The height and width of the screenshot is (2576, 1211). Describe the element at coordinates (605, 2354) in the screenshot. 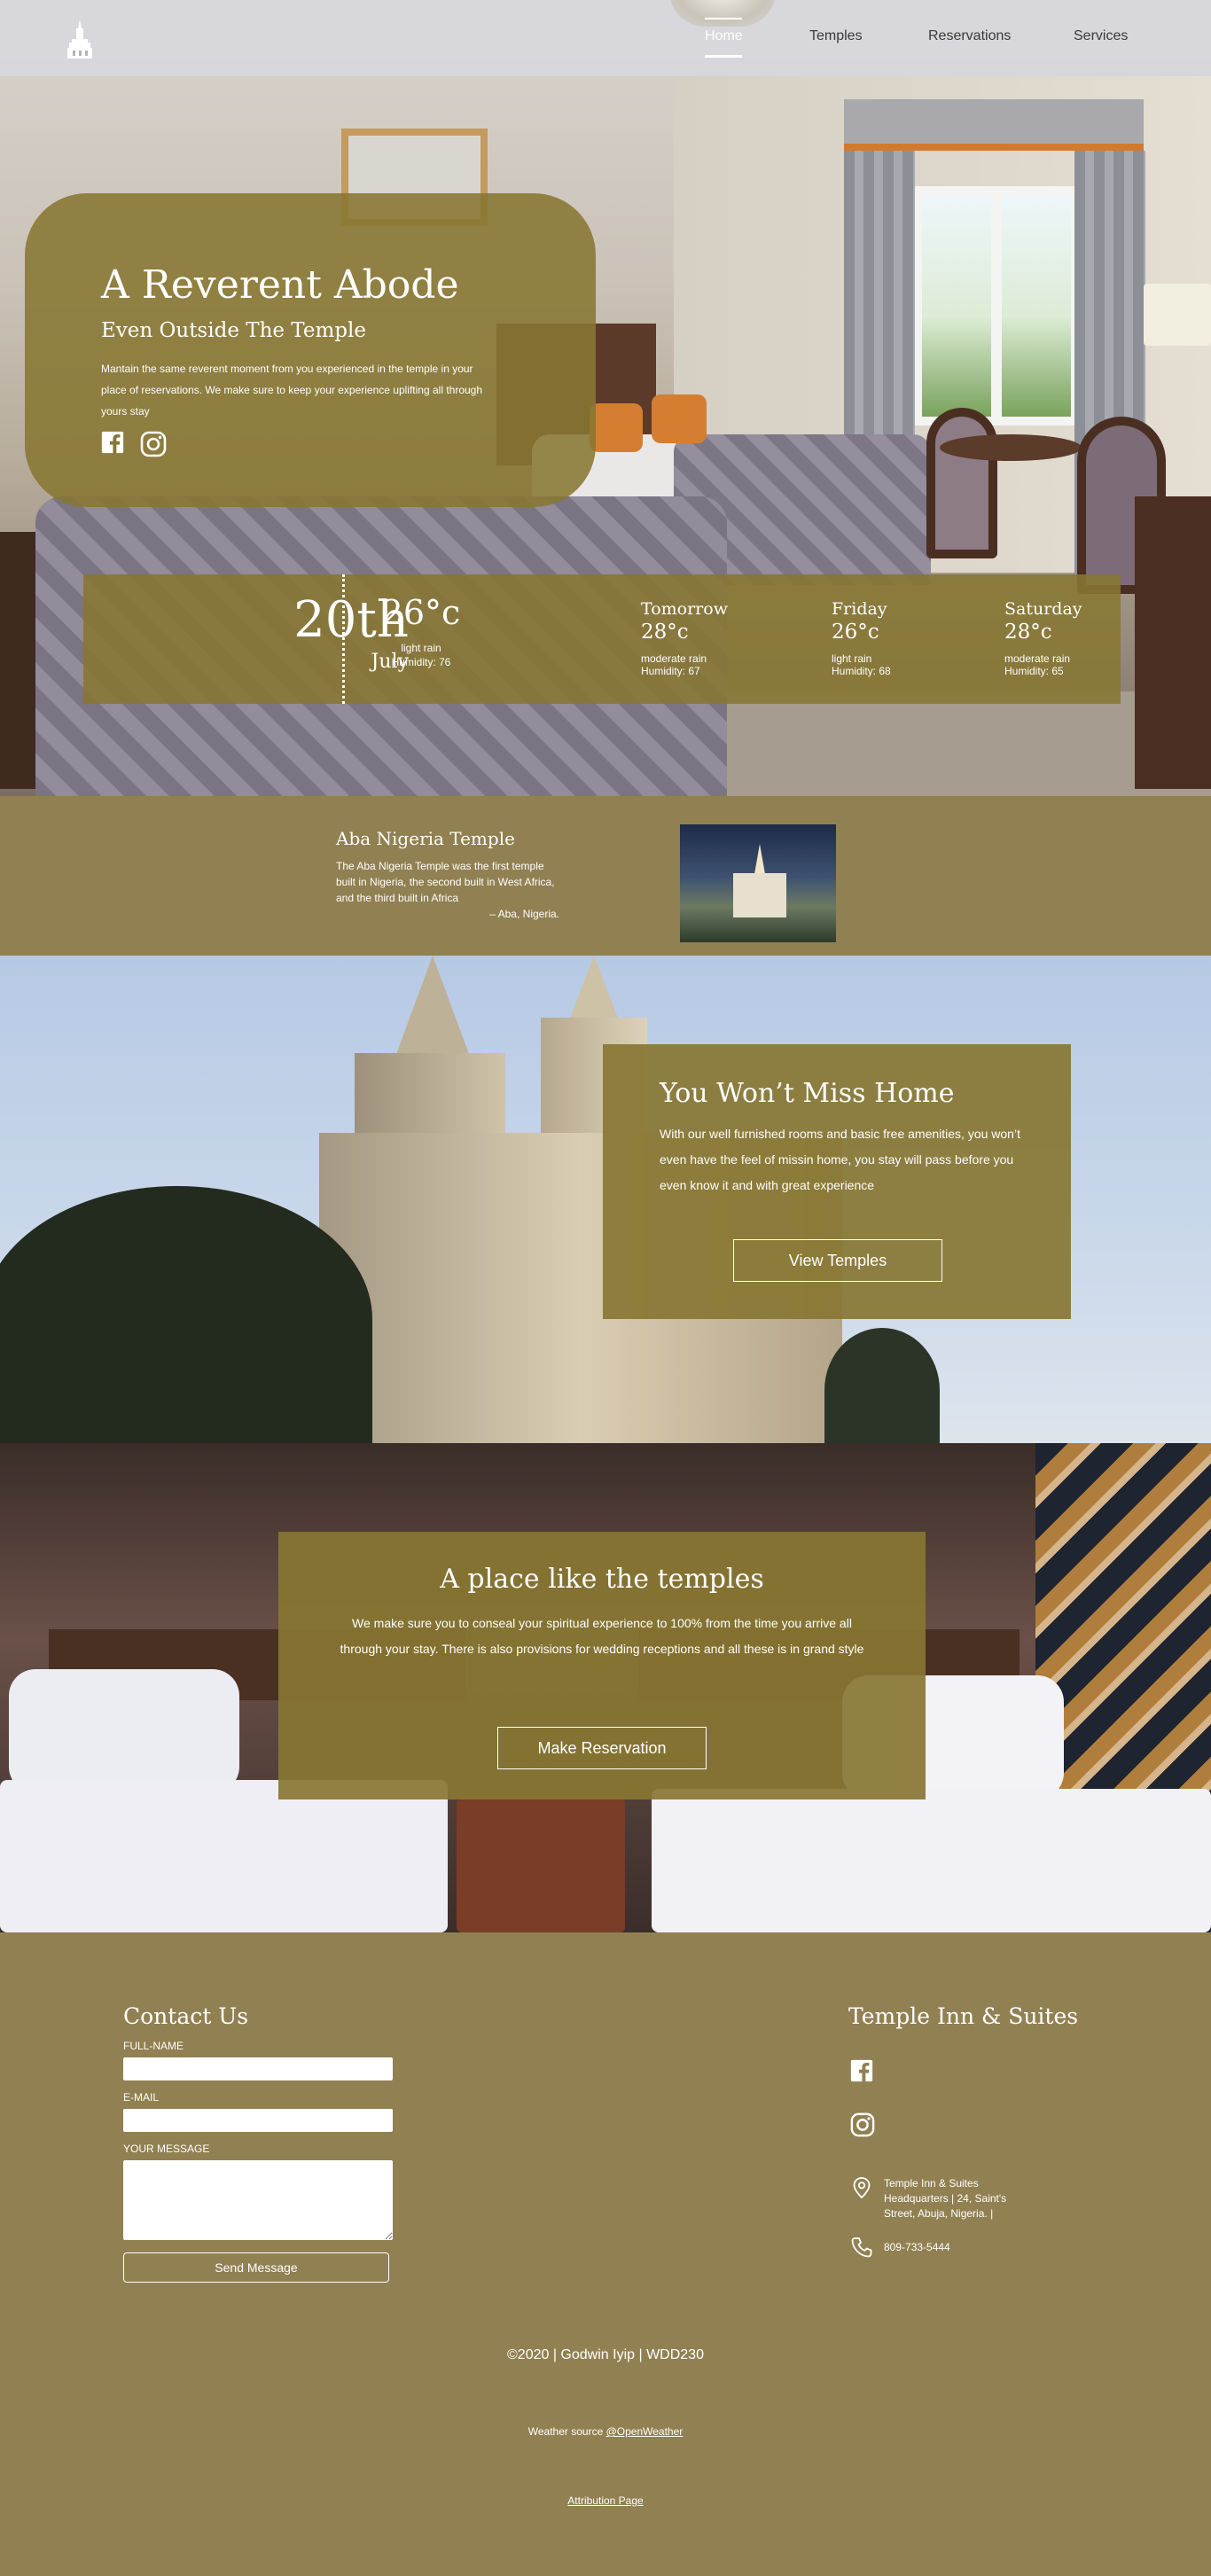

I see `copyright: ©2020 | Godwin Iyip | WDD230` at that location.